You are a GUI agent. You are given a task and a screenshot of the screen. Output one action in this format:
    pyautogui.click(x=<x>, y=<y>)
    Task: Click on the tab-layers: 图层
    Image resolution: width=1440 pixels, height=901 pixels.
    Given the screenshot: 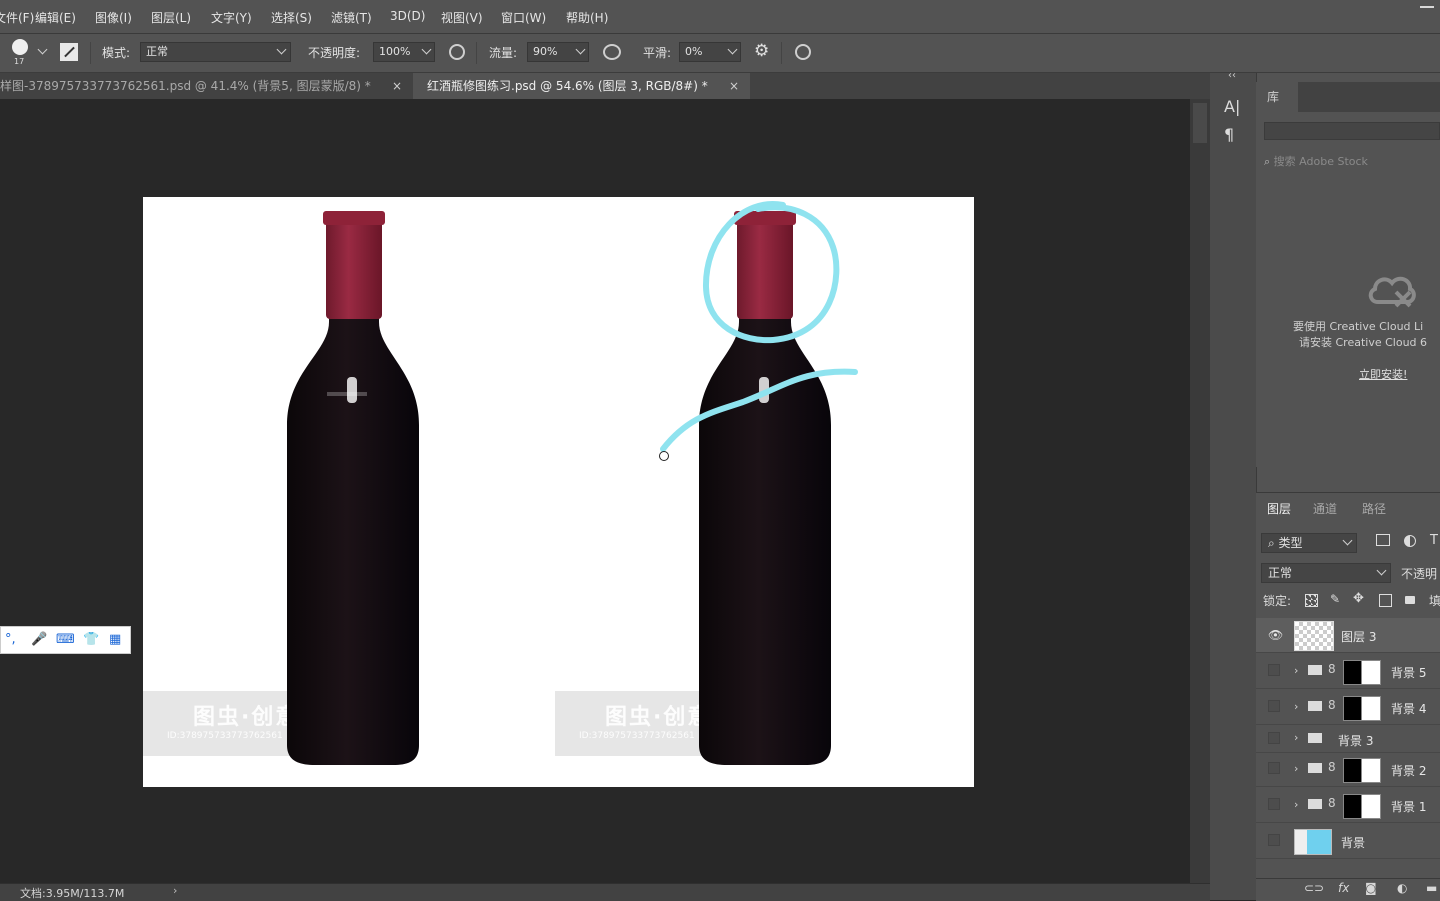 What is the action you would take?
    pyautogui.click(x=1279, y=508)
    